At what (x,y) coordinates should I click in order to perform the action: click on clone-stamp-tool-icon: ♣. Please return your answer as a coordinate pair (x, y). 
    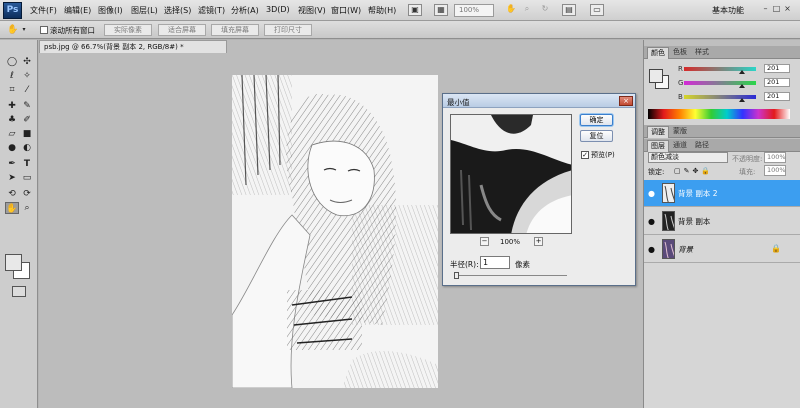
    Looking at the image, I should click on (12, 120).